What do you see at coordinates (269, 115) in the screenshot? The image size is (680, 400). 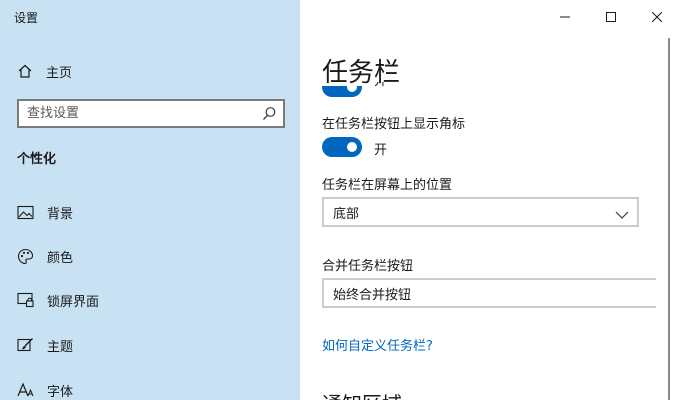 I see `search-icon` at bounding box center [269, 115].